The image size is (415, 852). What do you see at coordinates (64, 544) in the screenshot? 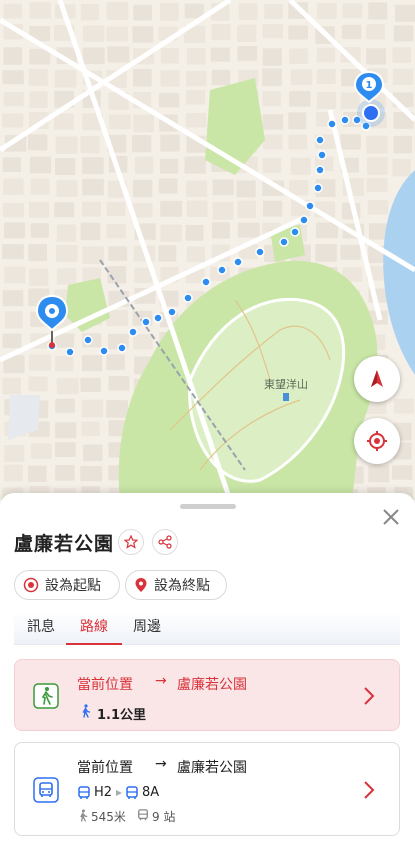
I see `place-title: 盧廉若公園` at bounding box center [64, 544].